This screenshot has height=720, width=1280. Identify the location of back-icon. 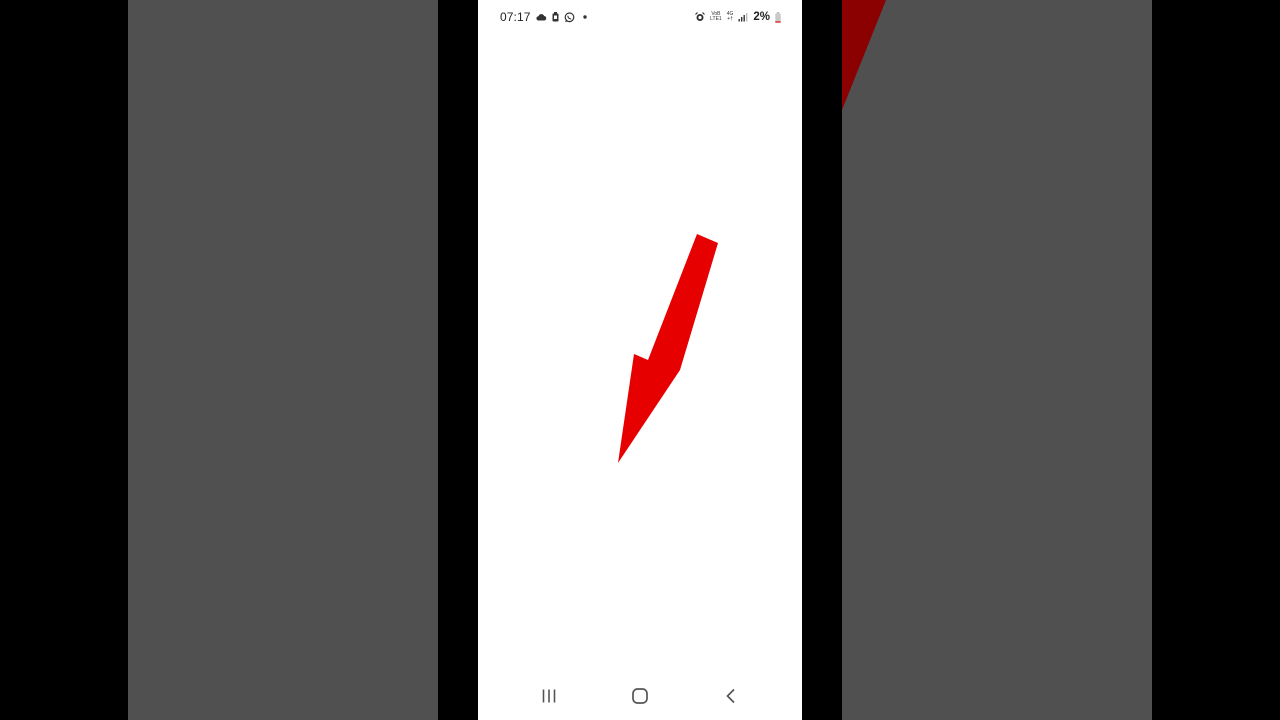
(730, 696).